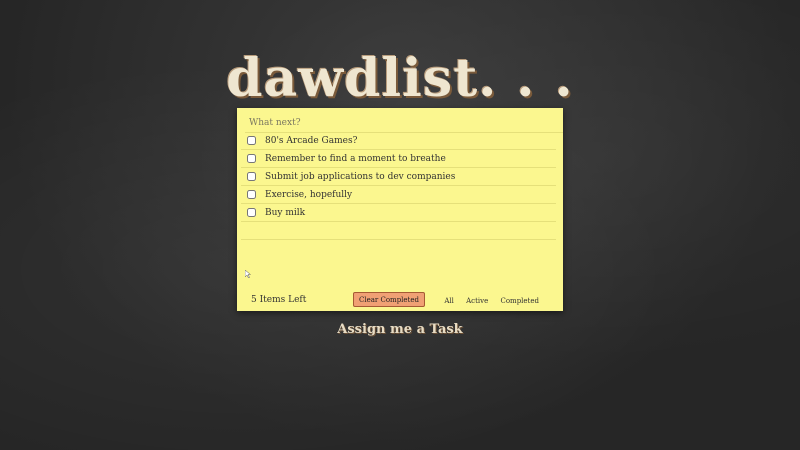 The width and height of the screenshot is (800, 450). I want to click on task-label: Exercise, hopefully, so click(308, 195).